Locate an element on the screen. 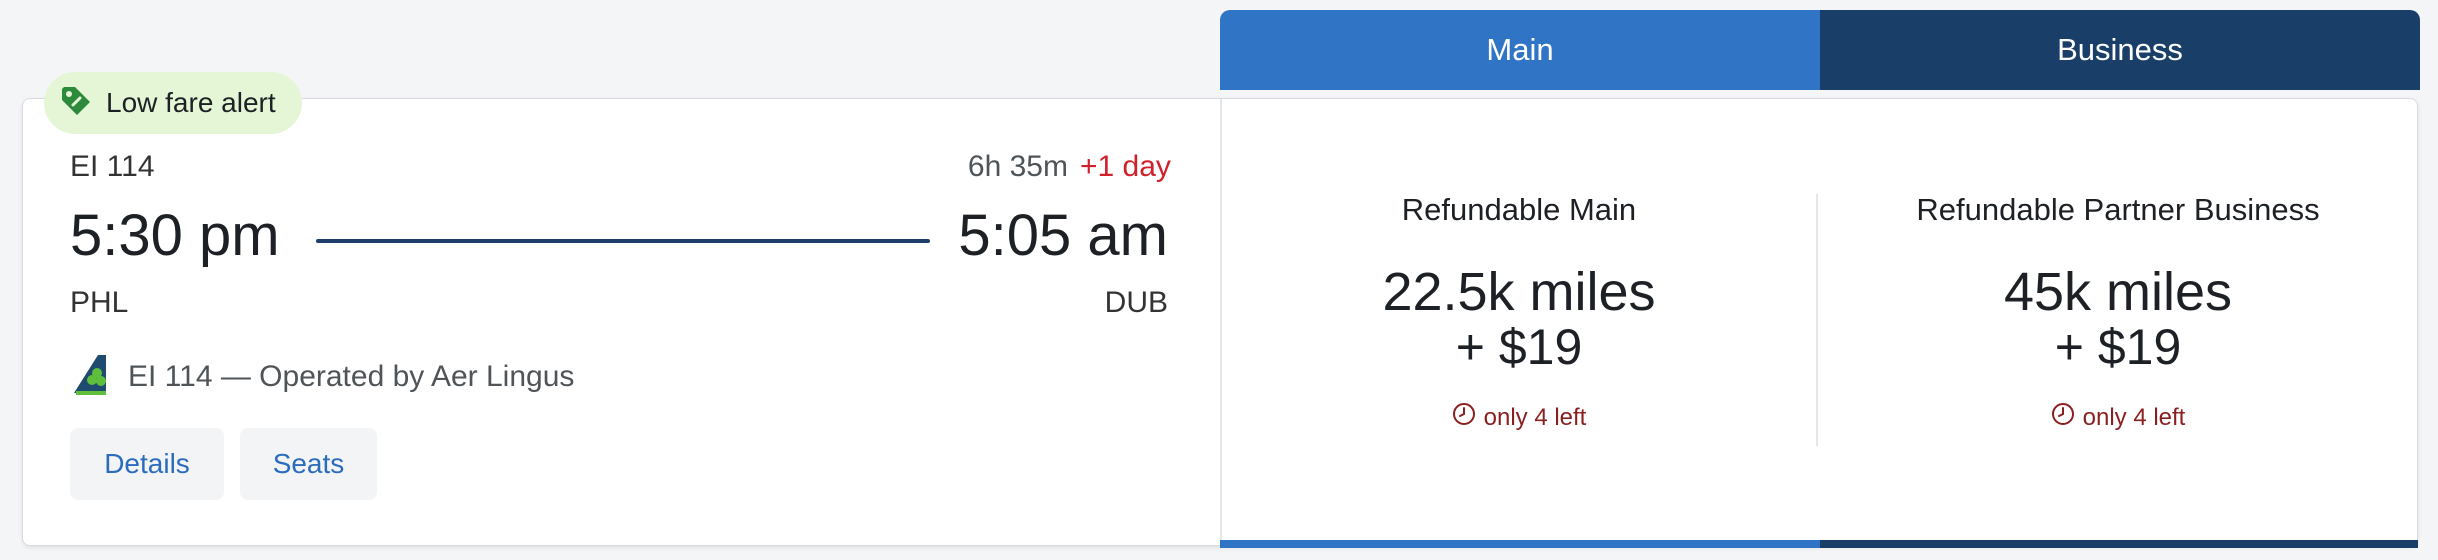  cabin-header: Main Business is located at coordinates (1820, 50).